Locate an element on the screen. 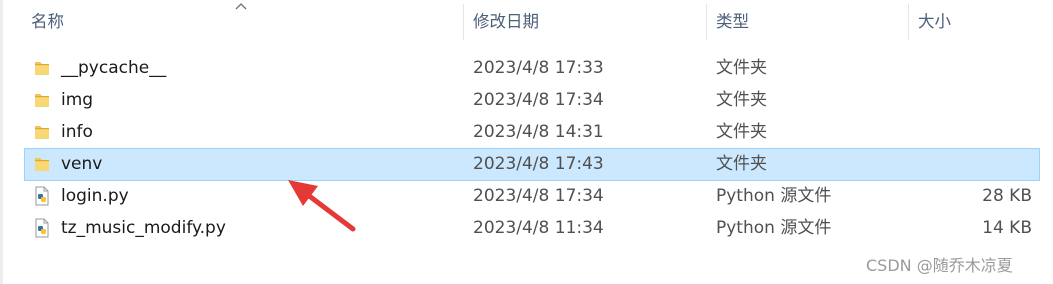 The image size is (1053, 284). file-size: 14 KB is located at coordinates (1007, 228).